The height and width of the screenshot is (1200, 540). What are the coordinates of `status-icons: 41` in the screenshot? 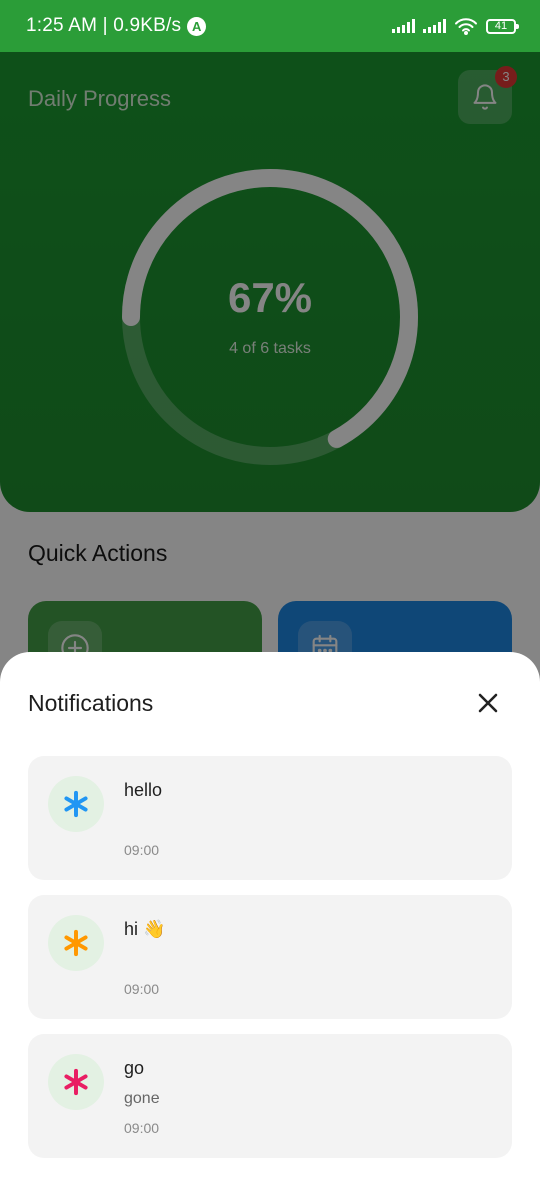 It's located at (455, 26).